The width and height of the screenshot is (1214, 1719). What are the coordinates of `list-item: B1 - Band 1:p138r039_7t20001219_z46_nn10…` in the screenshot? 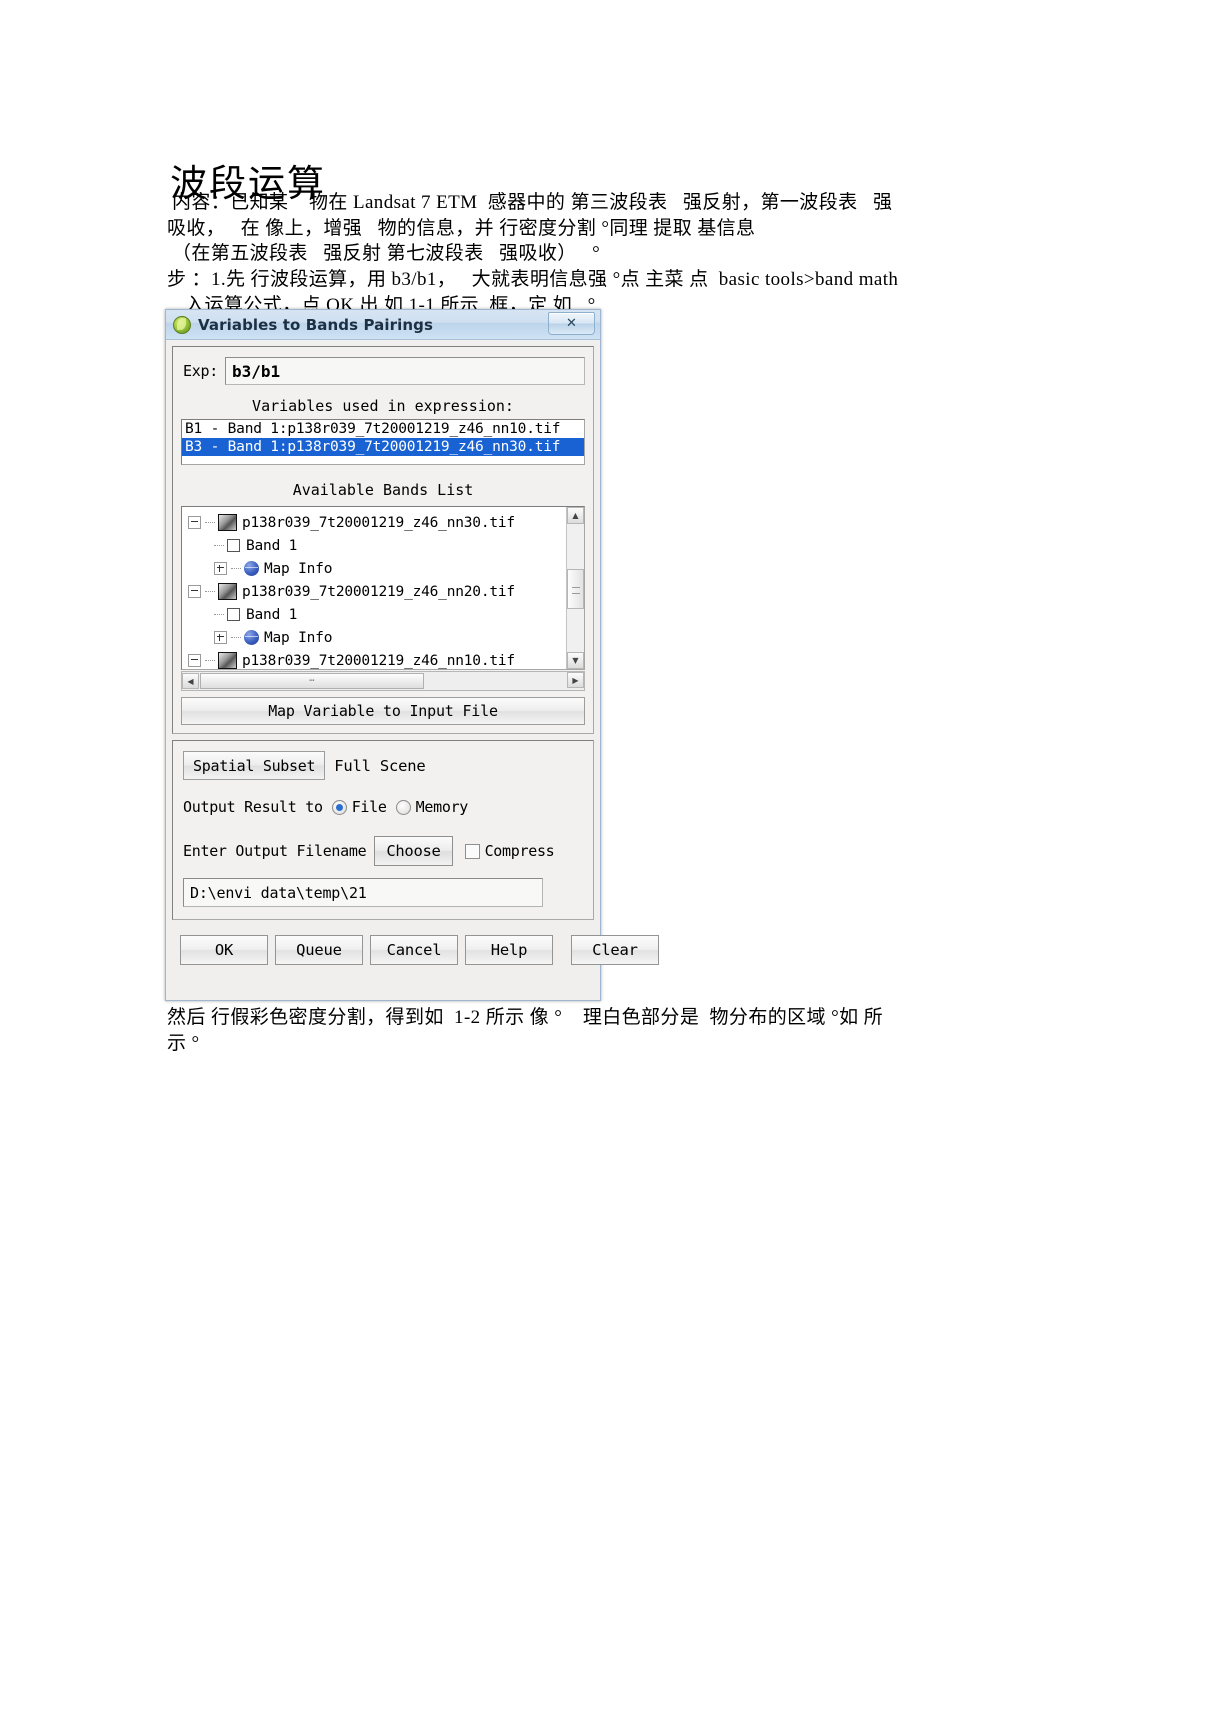 It's located at (383, 429).